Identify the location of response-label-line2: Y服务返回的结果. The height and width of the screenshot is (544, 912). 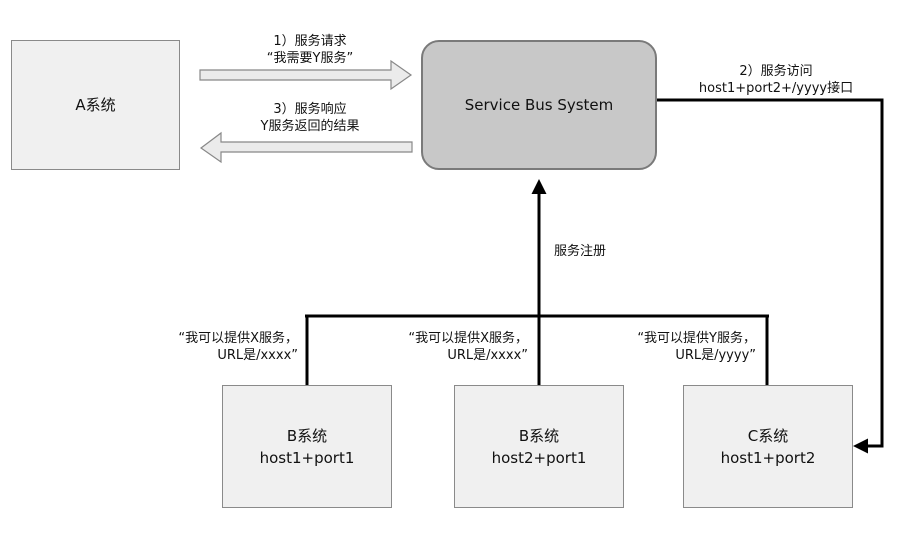
(310, 126).